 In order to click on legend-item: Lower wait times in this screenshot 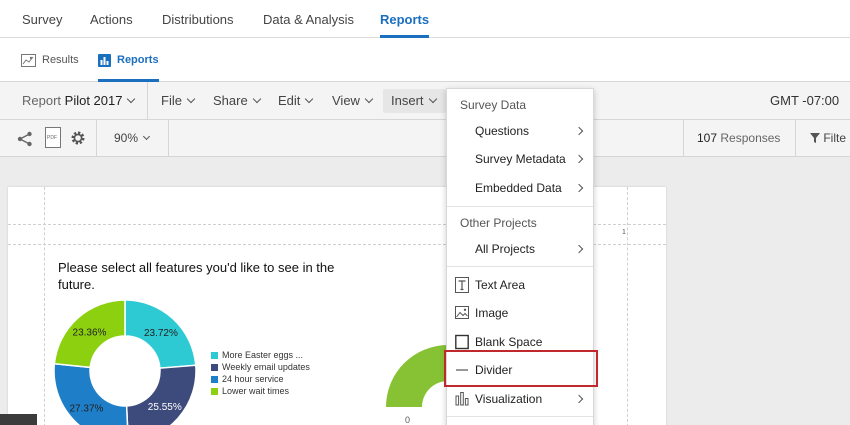, I will do `click(260, 391)`.